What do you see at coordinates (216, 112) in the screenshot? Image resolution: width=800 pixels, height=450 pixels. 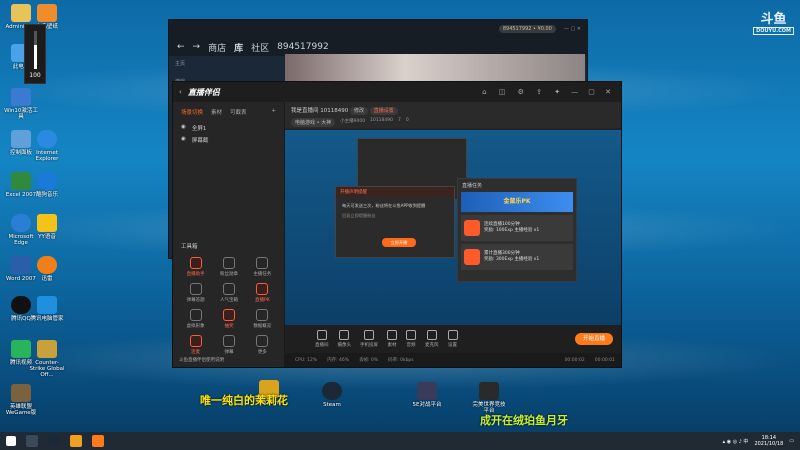 I see `tab-material: 素材` at bounding box center [216, 112].